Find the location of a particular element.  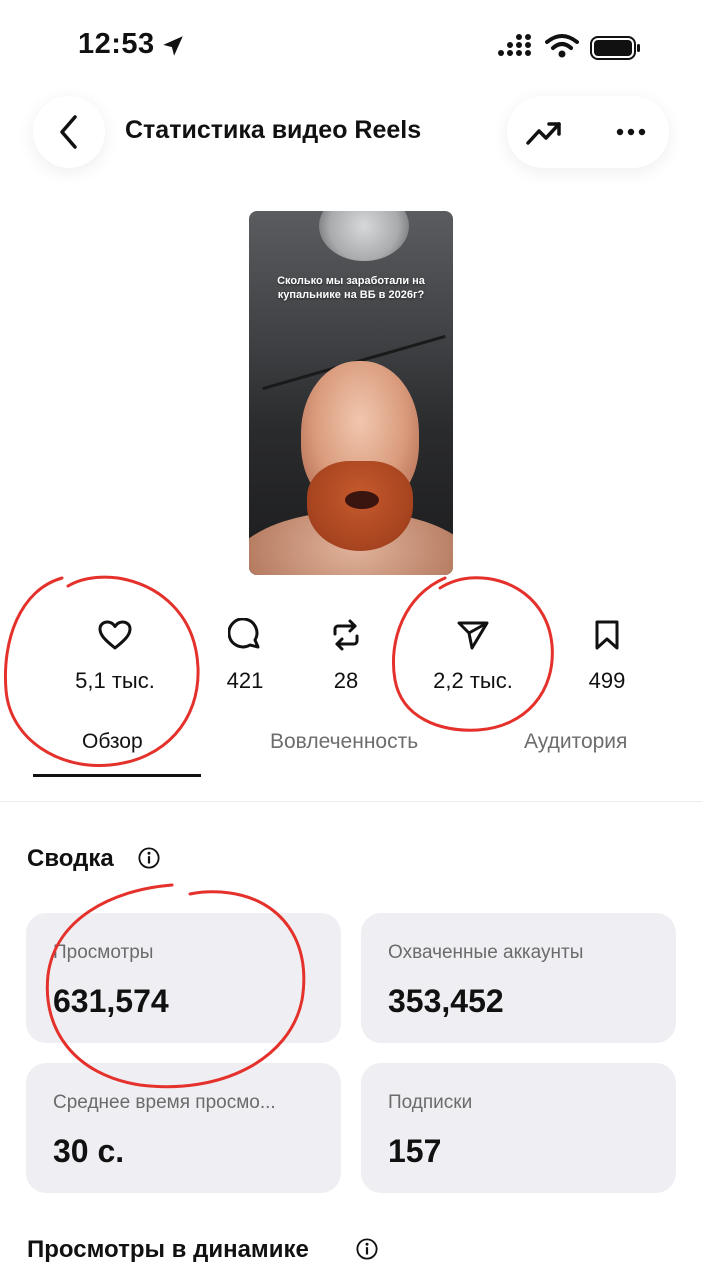

comment-icon is located at coordinates (244, 633).